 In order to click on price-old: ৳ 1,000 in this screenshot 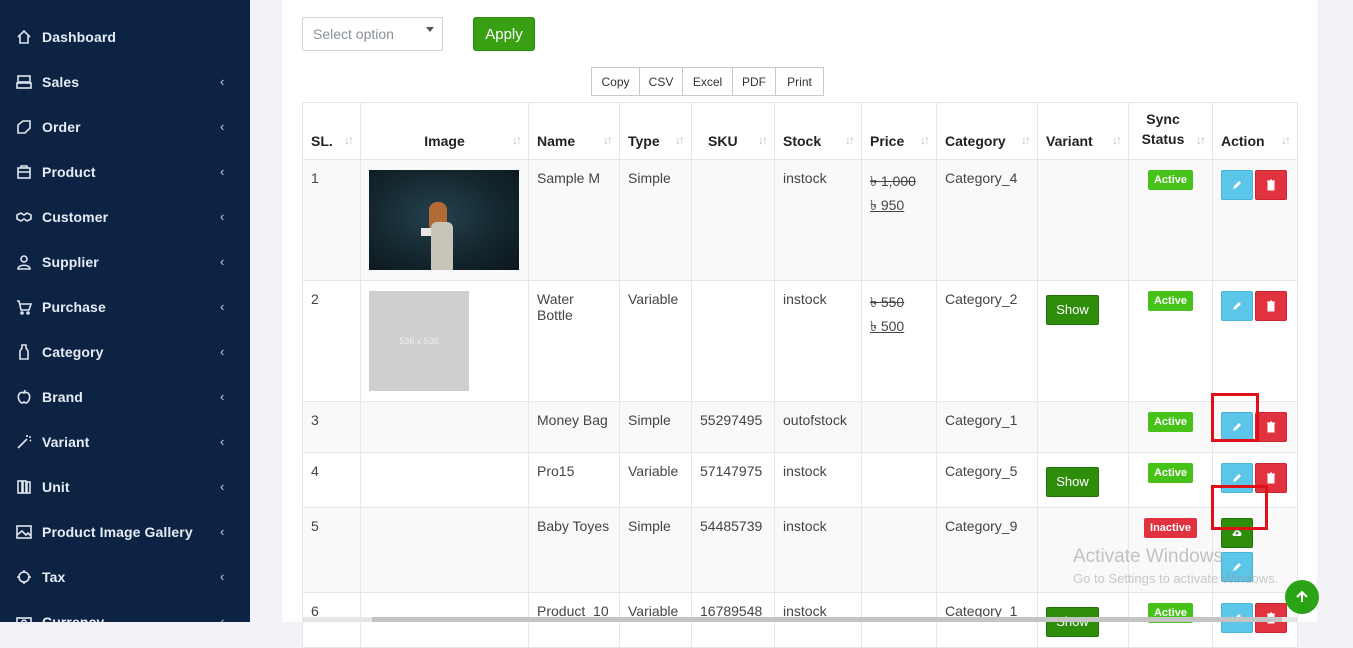, I will do `click(893, 181)`.